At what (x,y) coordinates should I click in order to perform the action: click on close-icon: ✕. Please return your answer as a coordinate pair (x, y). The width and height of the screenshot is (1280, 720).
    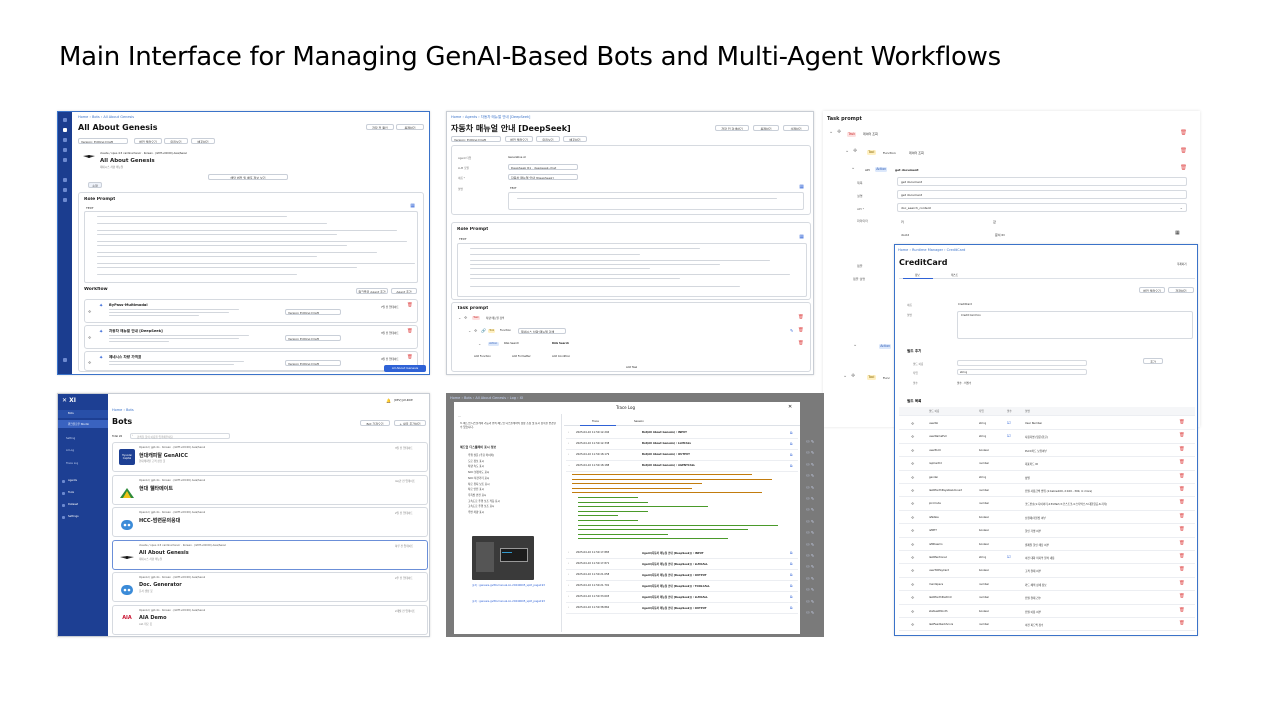
    Looking at the image, I should click on (790, 407).